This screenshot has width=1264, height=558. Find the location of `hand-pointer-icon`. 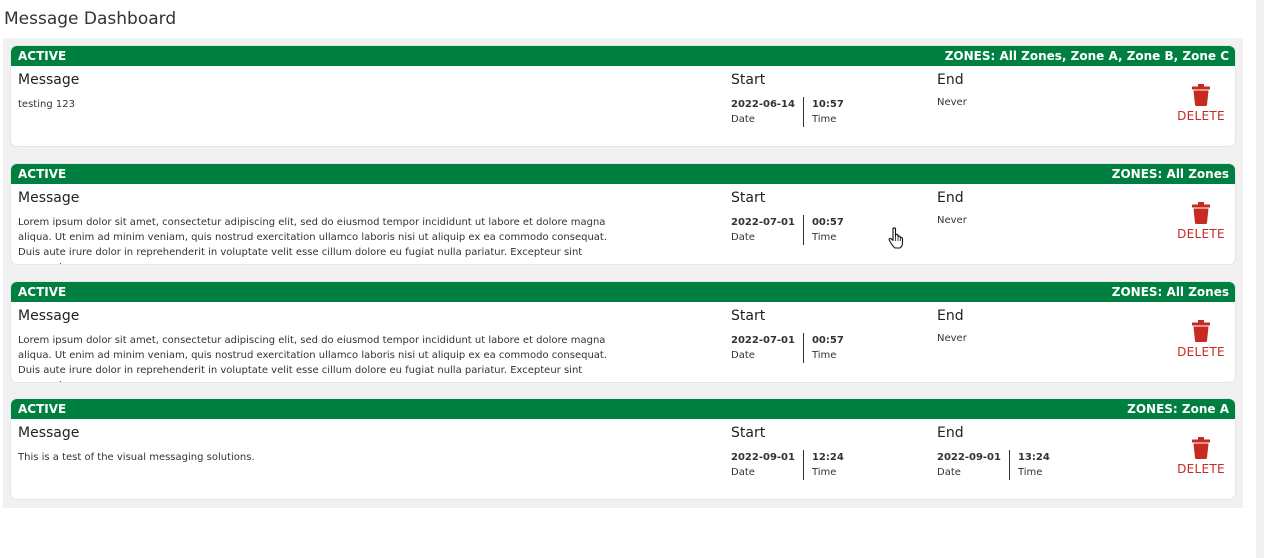

hand-pointer-icon is located at coordinates (896, 238).